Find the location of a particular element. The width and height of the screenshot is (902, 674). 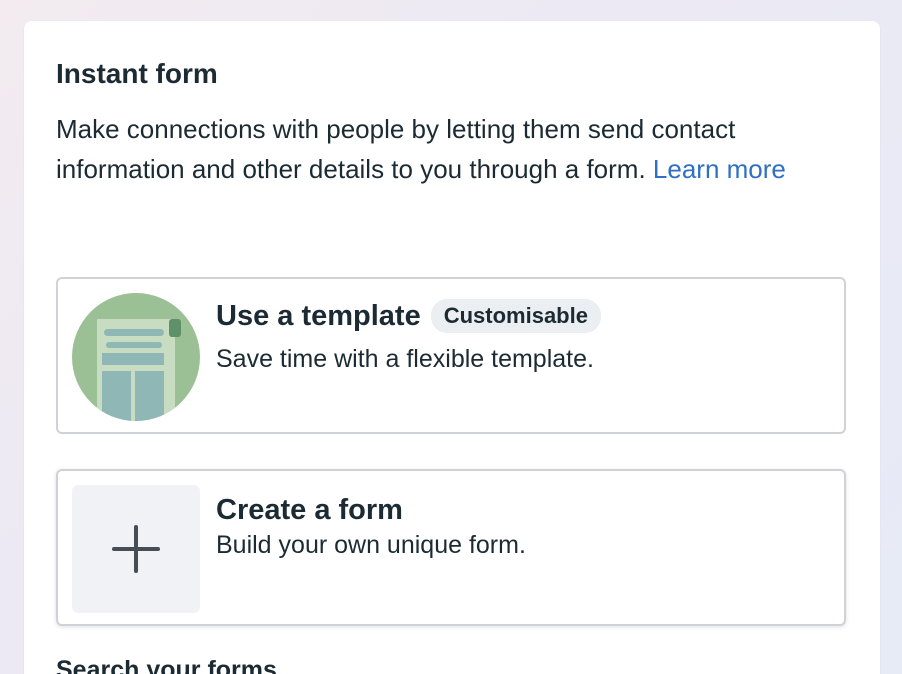

create-form-title: Create a form is located at coordinates (309, 510).